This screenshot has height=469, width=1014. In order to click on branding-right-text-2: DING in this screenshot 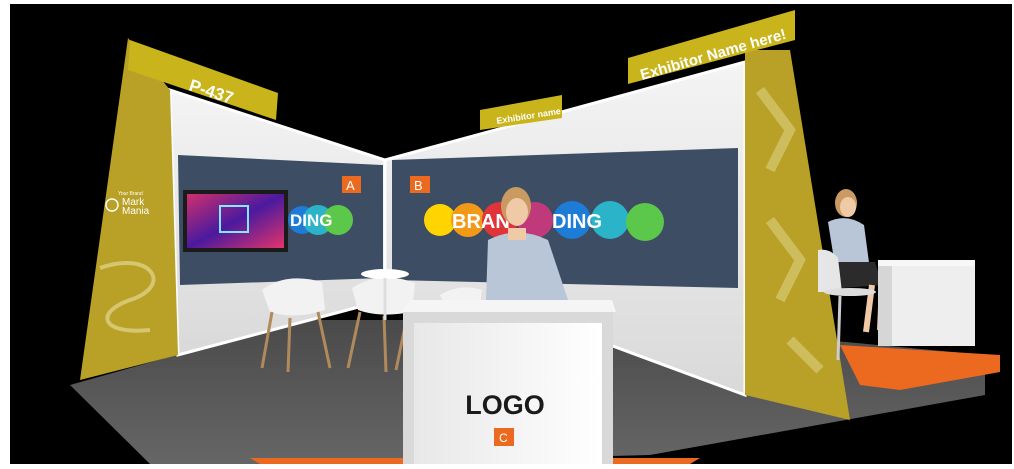, I will do `click(577, 222)`.